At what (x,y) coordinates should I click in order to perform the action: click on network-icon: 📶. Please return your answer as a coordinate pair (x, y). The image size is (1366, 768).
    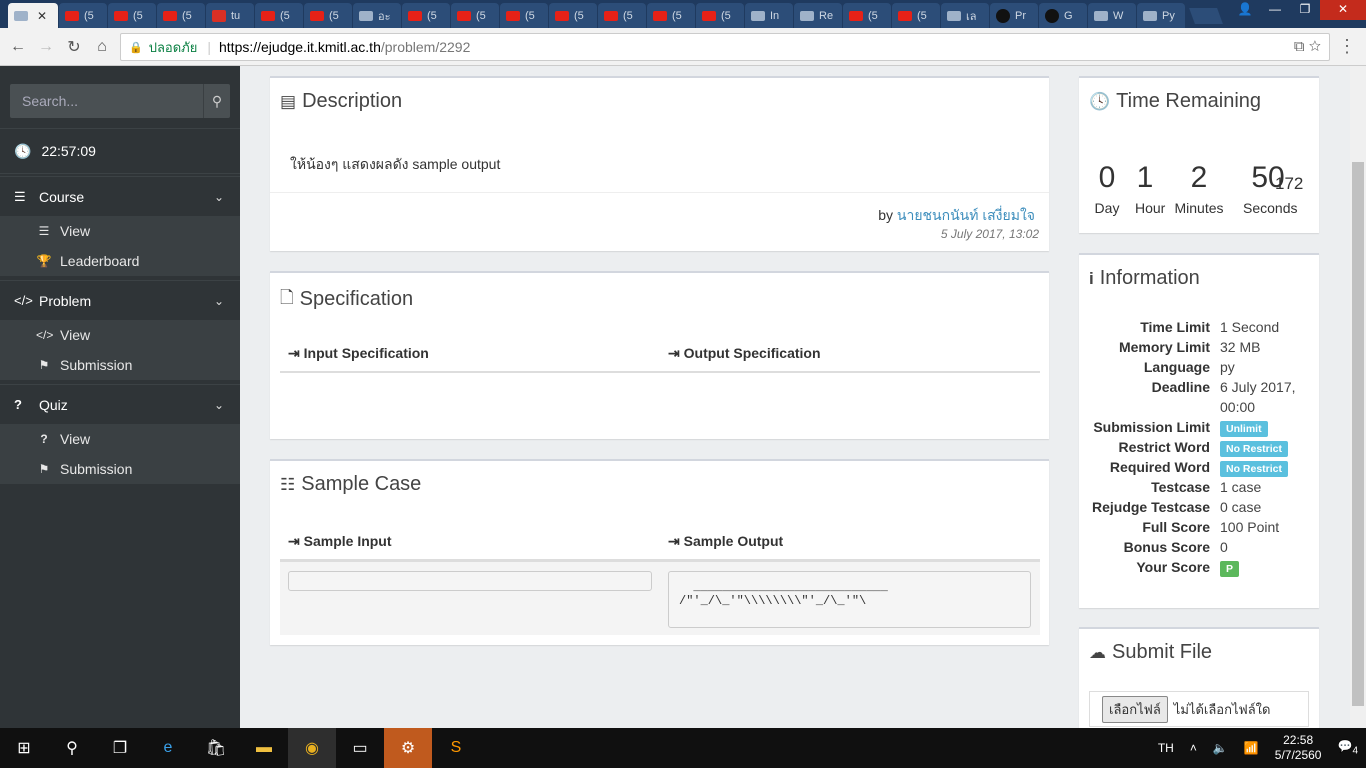
    Looking at the image, I should click on (1251, 748).